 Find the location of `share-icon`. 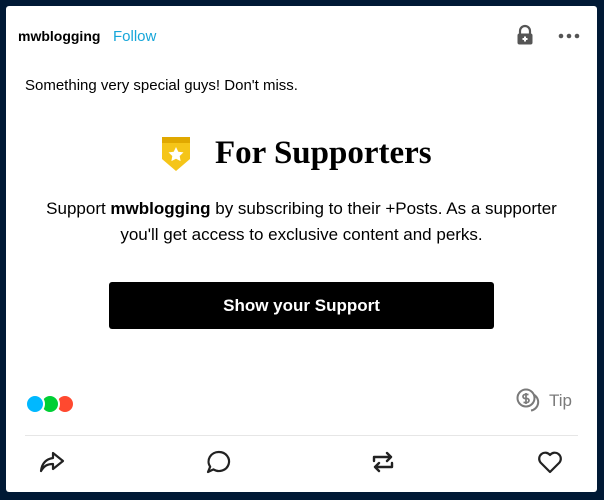

share-icon is located at coordinates (52, 462).